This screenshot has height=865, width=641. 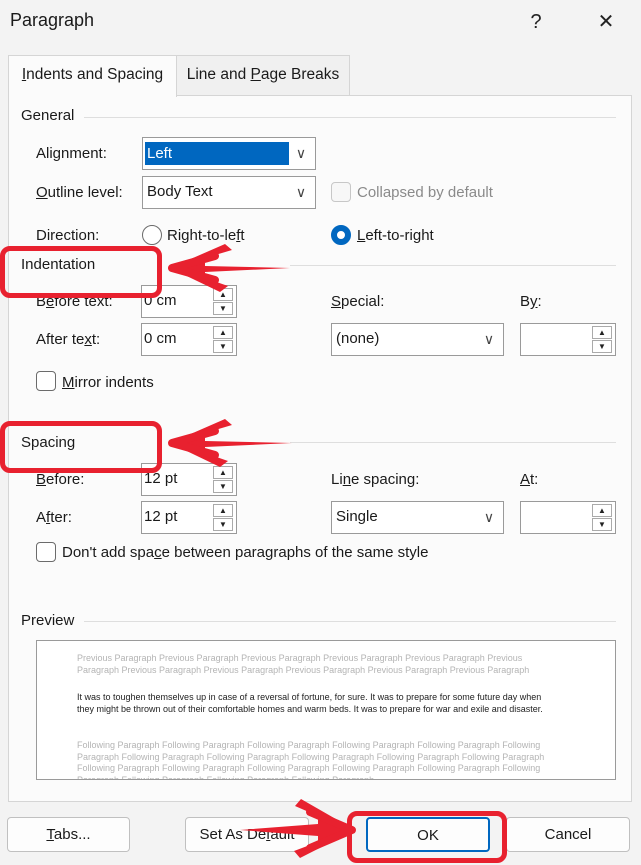 I want to click on tab-label-post: ndents and Spacing, so click(x=95, y=74).